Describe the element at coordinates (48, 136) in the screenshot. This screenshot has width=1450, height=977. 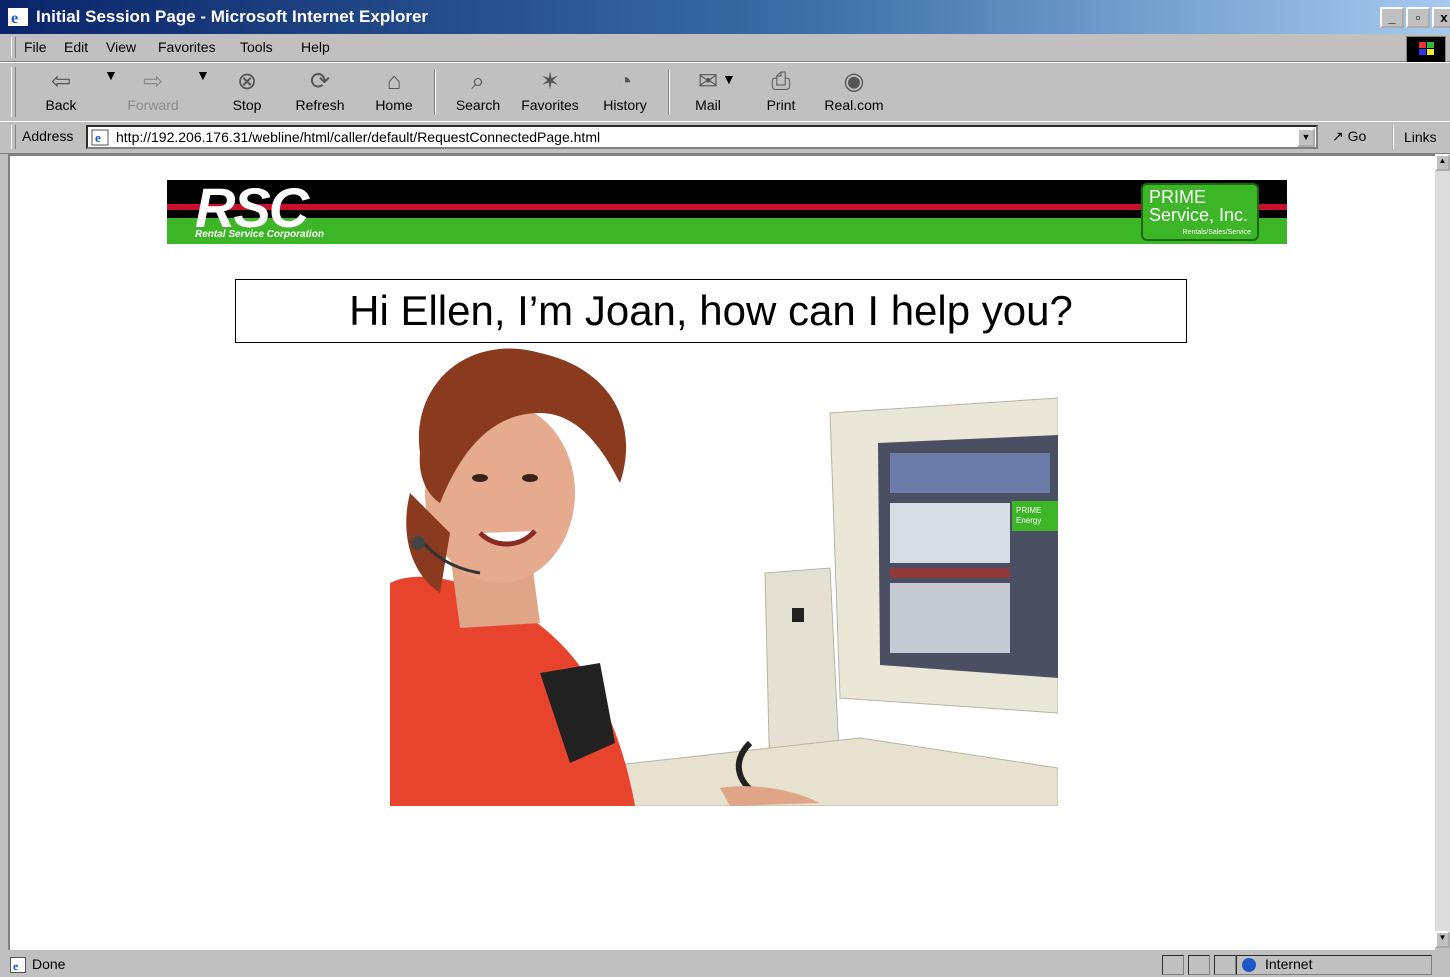
I see `address-label: Address` at that location.